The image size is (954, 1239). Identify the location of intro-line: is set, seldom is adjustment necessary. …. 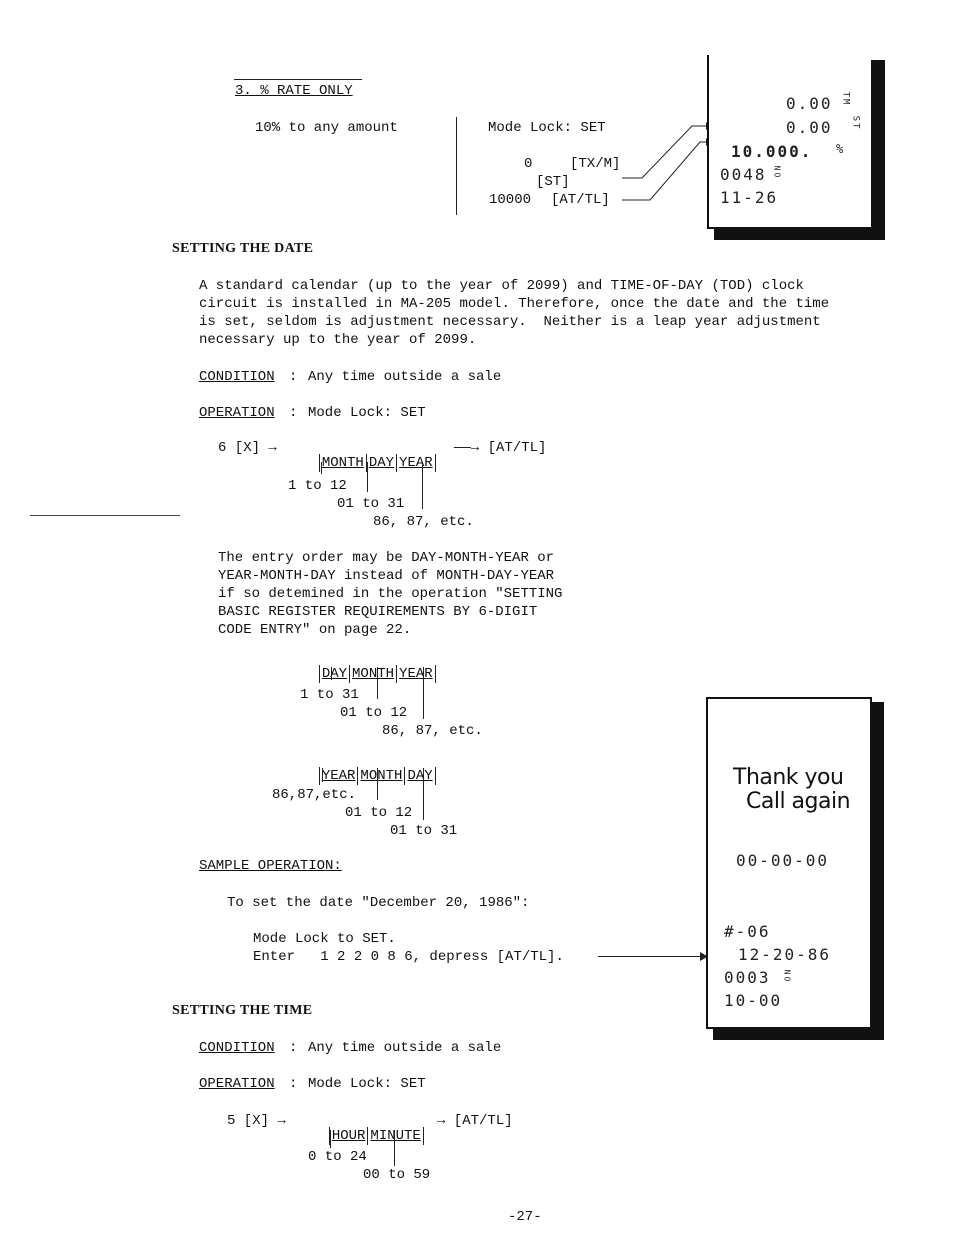
(510, 322).